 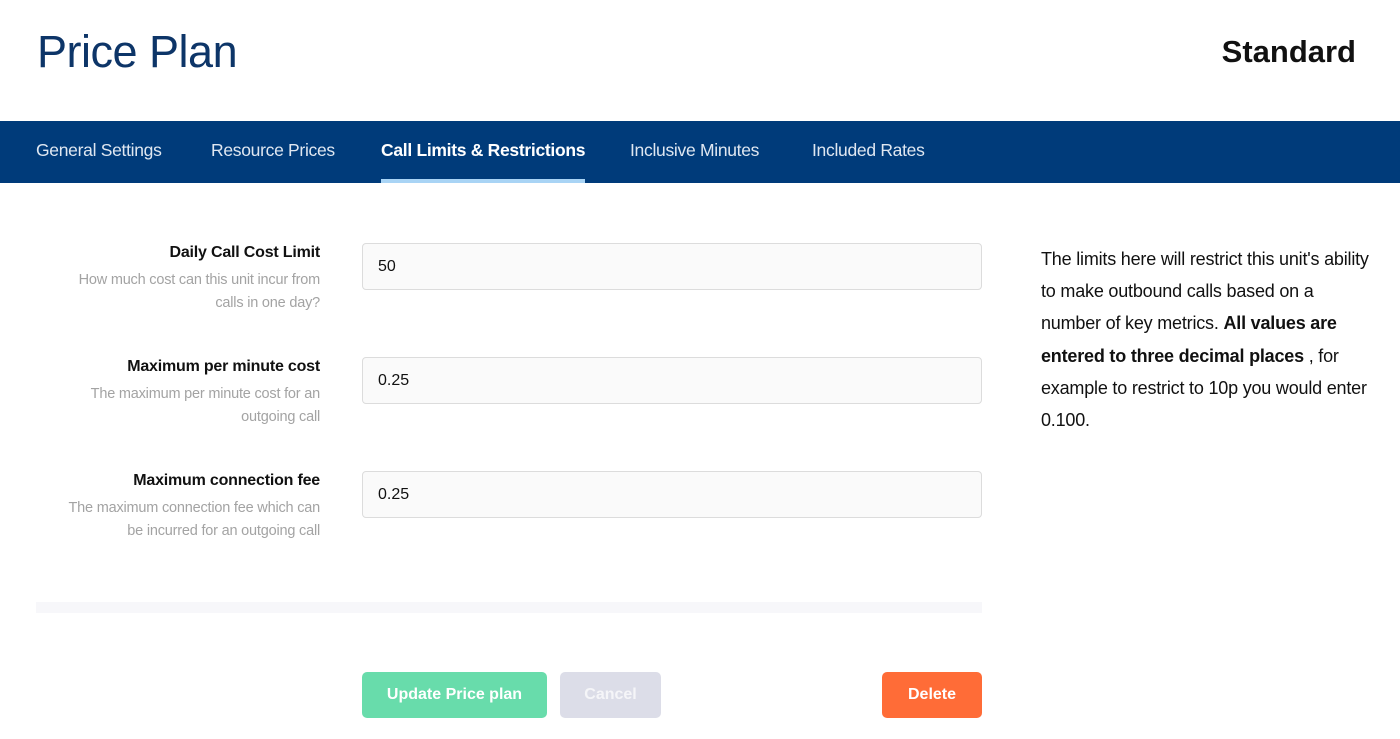 What do you see at coordinates (223, 531) in the screenshot?
I see `help-line: be incurred for an outgoing call` at bounding box center [223, 531].